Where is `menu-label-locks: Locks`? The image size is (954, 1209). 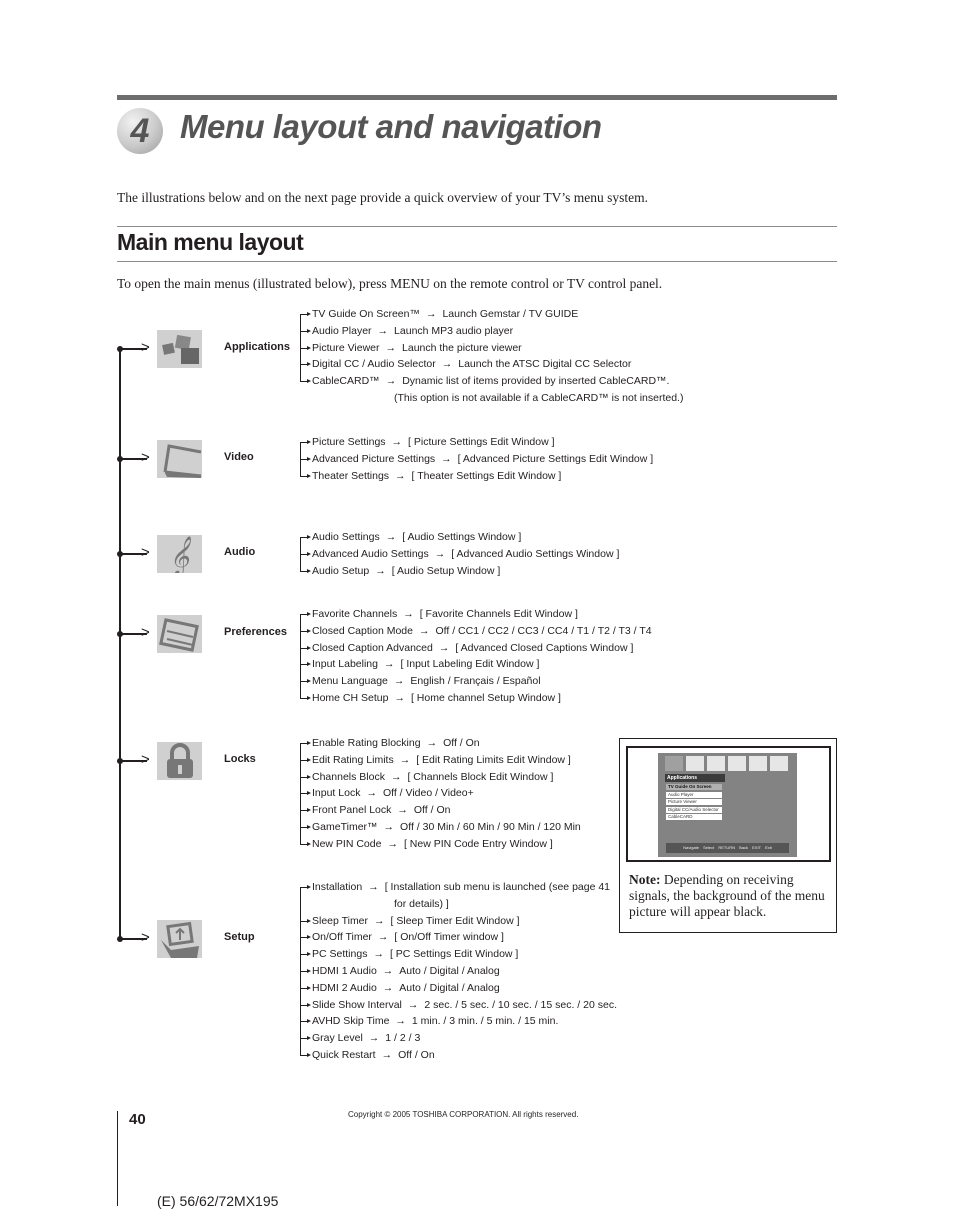
menu-label-locks: Locks is located at coordinates (240, 759).